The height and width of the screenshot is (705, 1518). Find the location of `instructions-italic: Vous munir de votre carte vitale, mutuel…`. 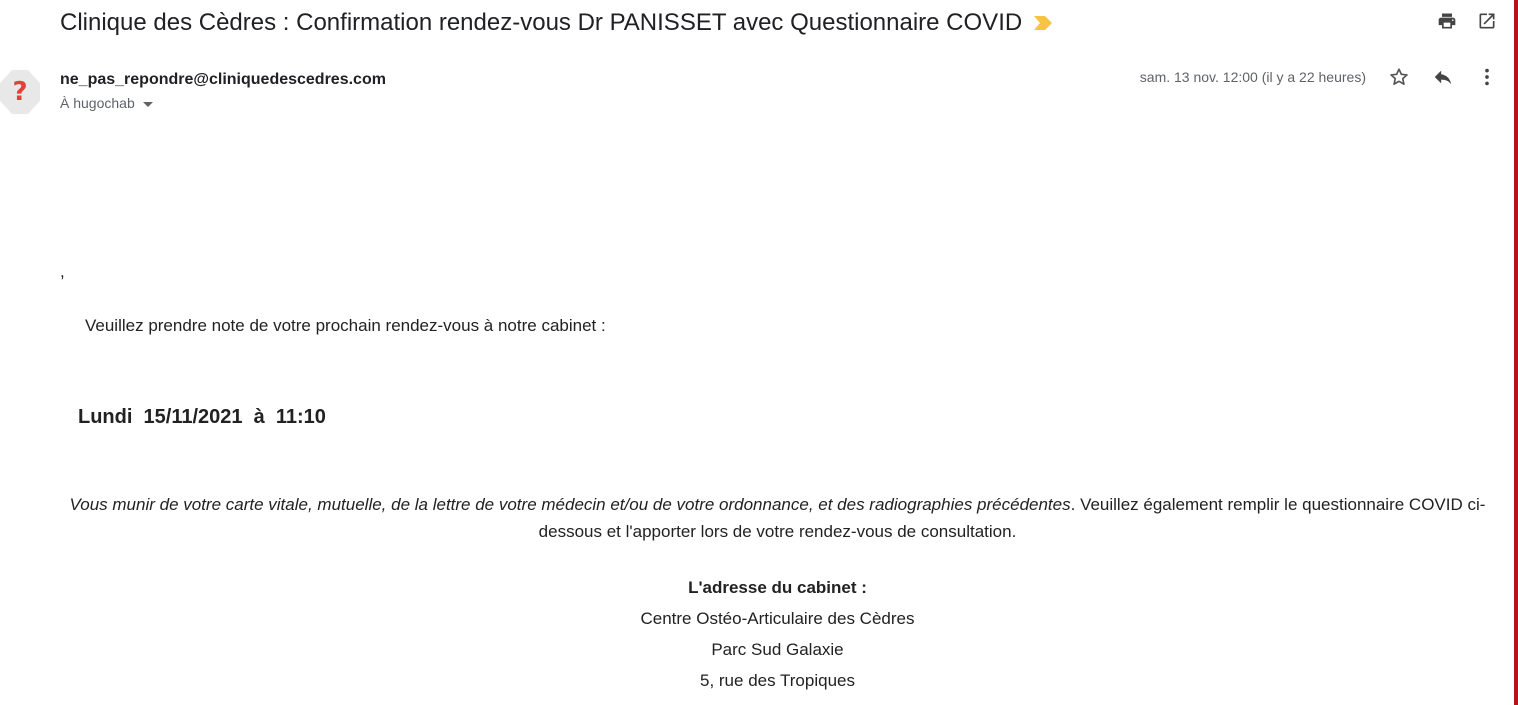

instructions-italic: Vous munir de votre carte vitale, mutuel… is located at coordinates (570, 504).